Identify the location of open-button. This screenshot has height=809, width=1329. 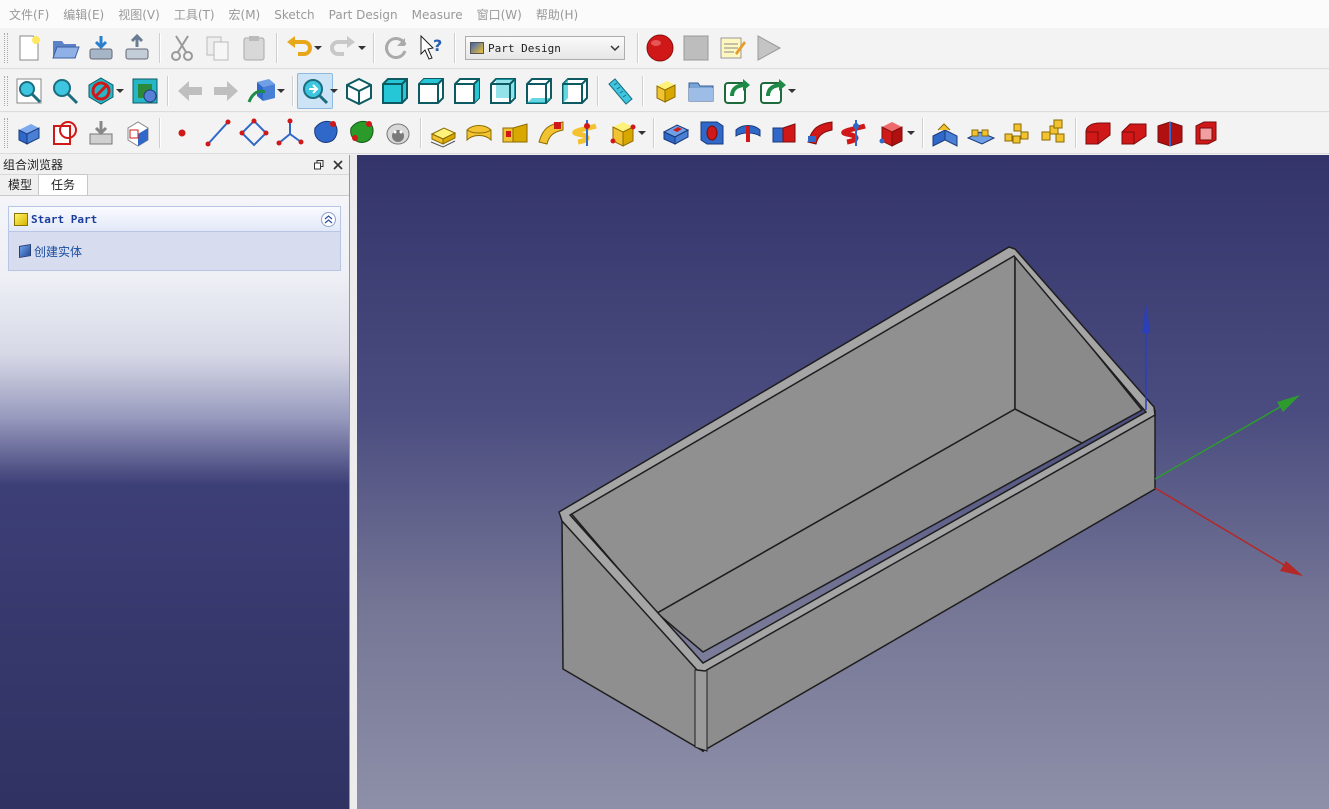
(65, 48).